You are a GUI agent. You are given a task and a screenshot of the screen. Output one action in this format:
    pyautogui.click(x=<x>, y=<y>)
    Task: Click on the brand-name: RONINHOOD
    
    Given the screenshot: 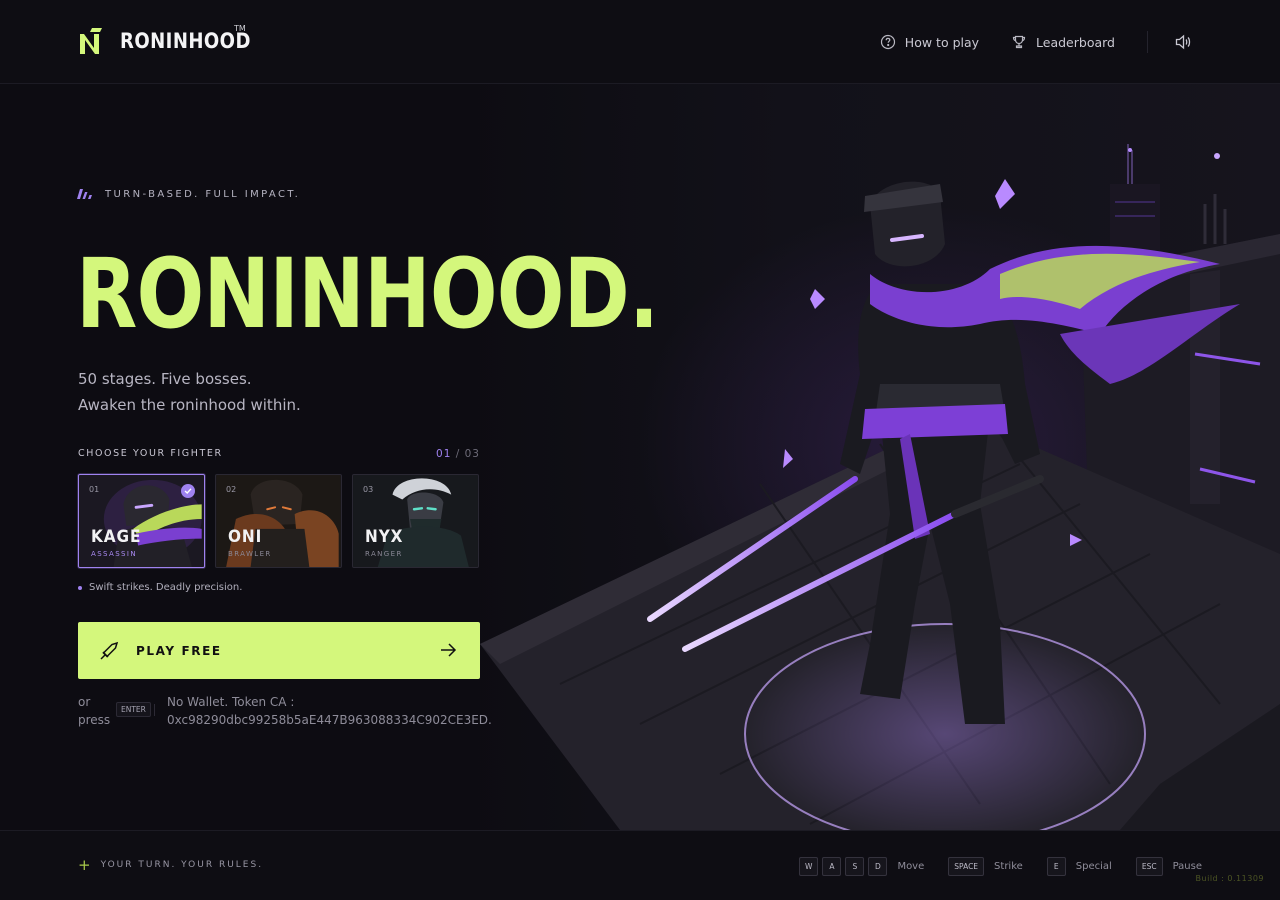 What is the action you would take?
    pyautogui.click(x=185, y=41)
    